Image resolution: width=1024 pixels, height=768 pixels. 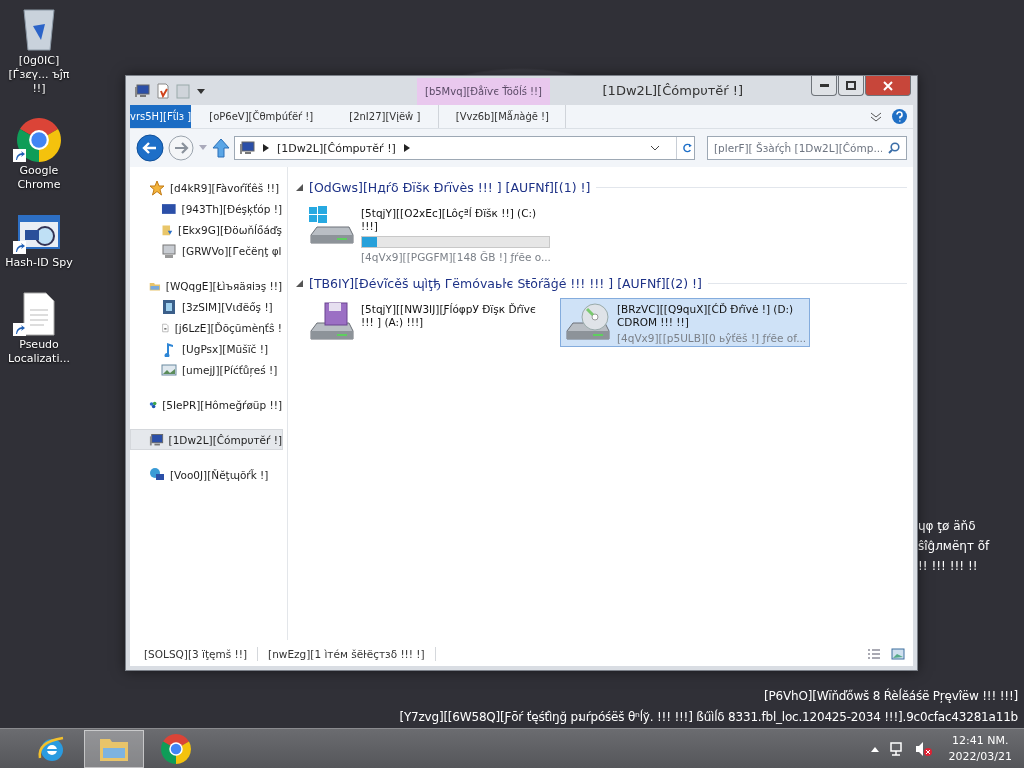 I want to click on dropdown-icon, so click(x=655, y=148).